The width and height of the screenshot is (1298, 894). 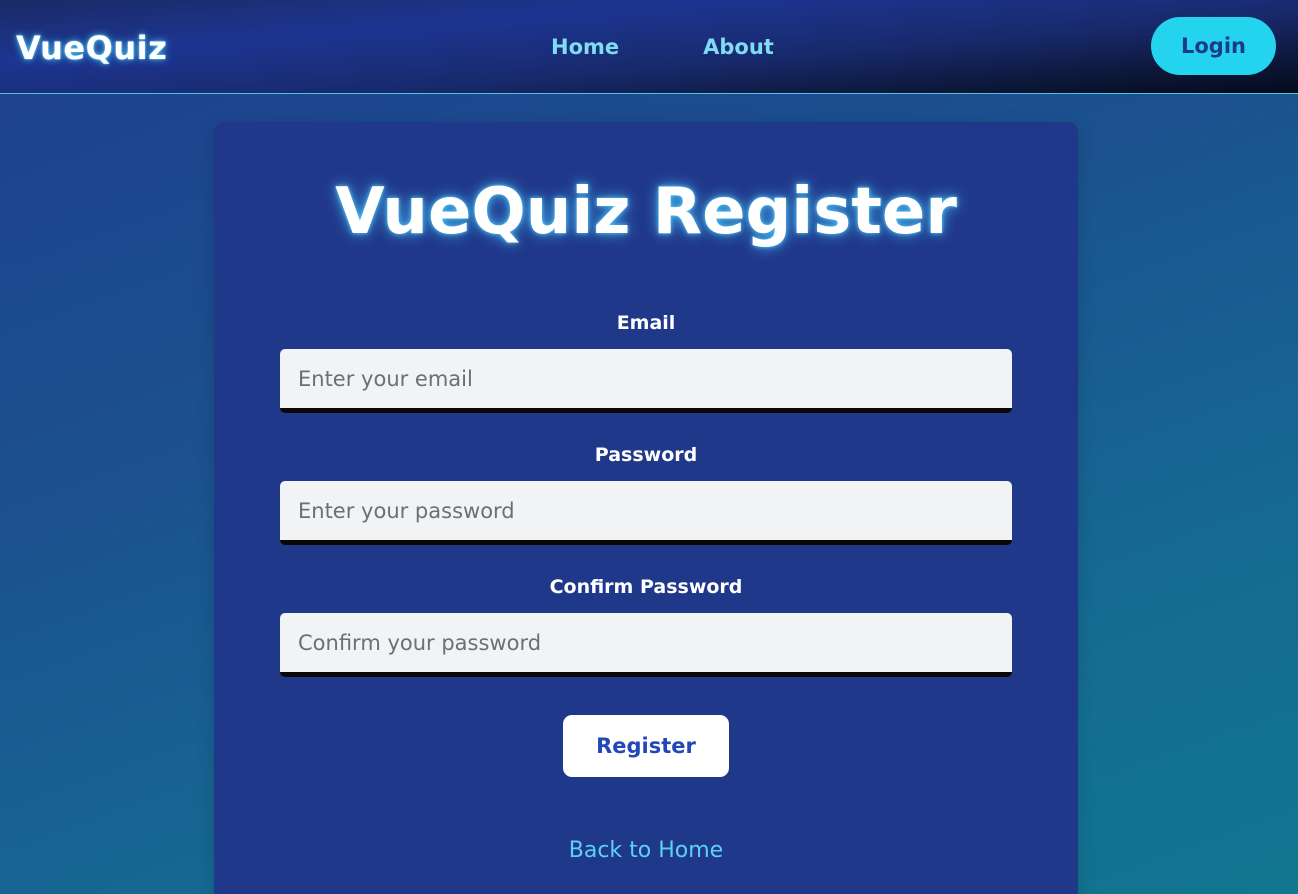 I want to click on register-button: Register, so click(x=646, y=746).